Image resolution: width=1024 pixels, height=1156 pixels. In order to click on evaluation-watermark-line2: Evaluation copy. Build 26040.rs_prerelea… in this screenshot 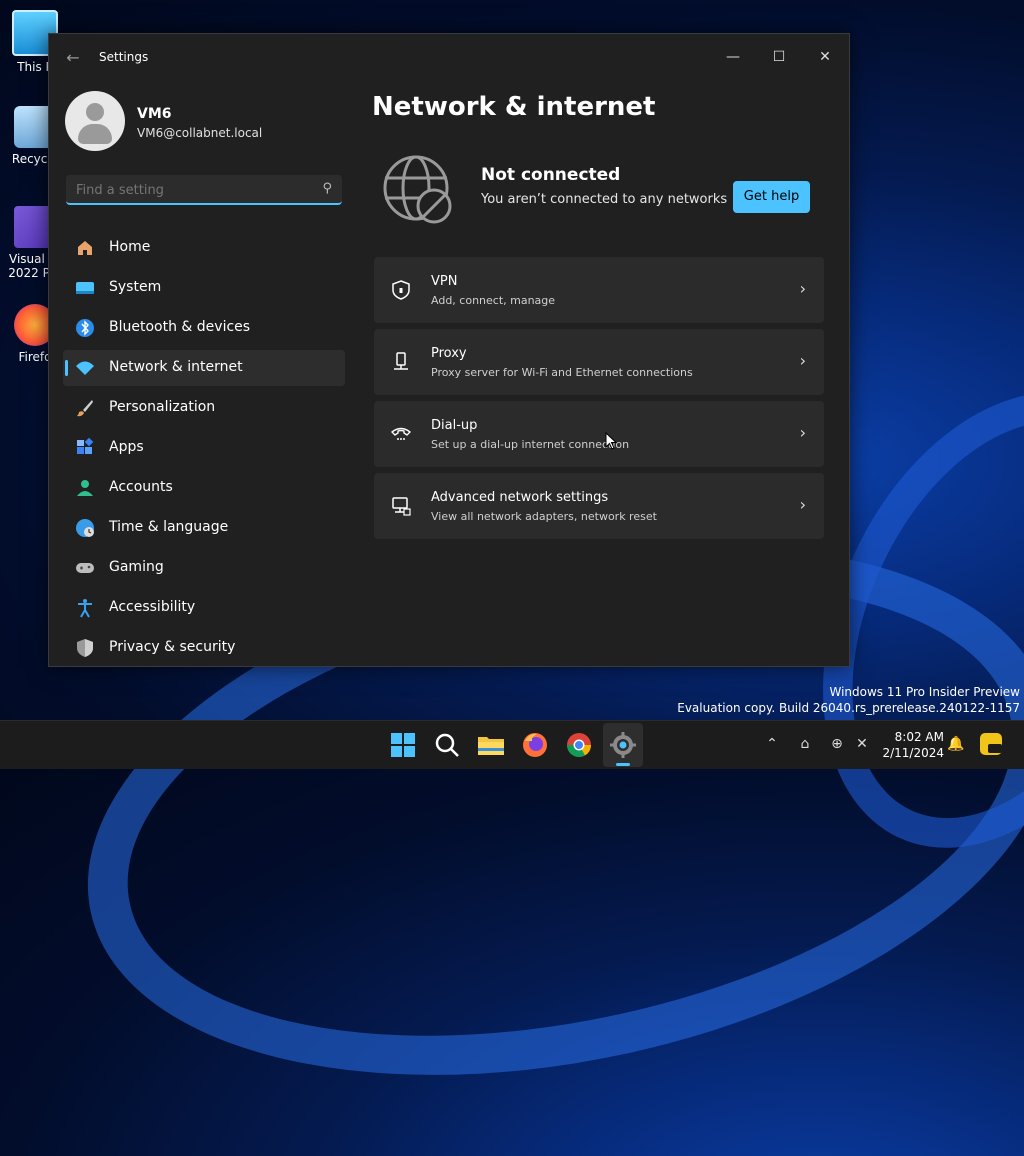, I will do `click(848, 708)`.